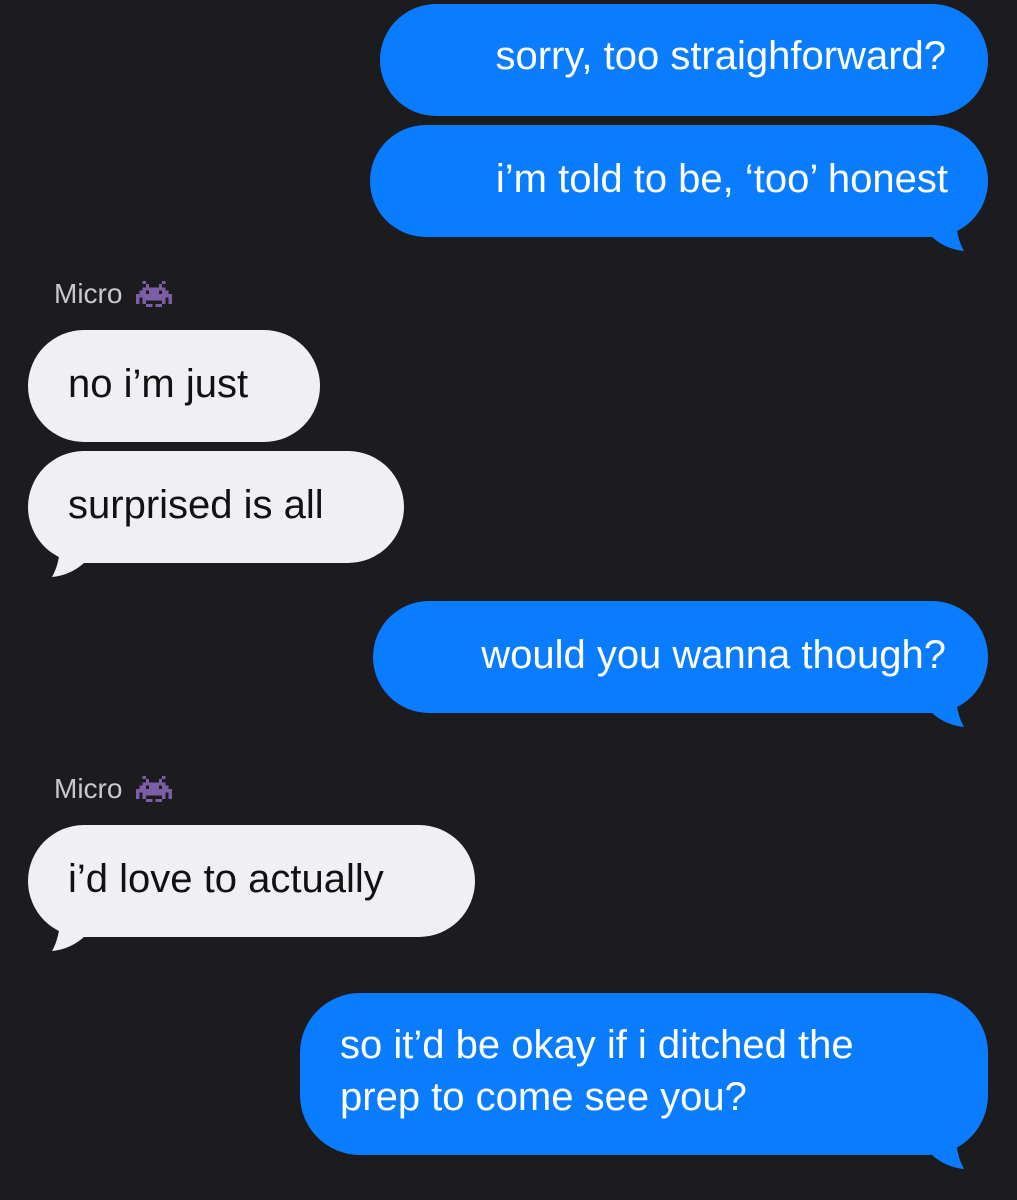  I want to click on message-text: surprised is all, so click(196, 505).